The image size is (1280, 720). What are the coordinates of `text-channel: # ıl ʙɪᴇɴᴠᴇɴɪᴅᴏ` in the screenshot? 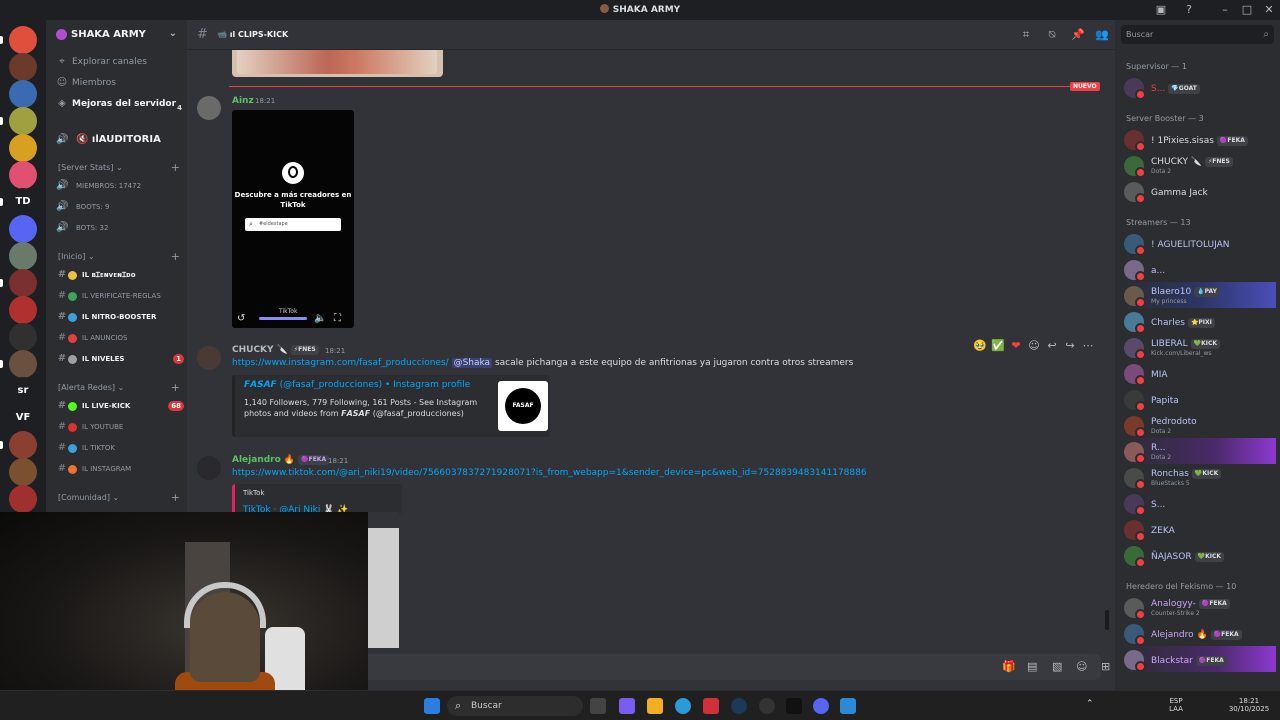 It's located at (120, 275).